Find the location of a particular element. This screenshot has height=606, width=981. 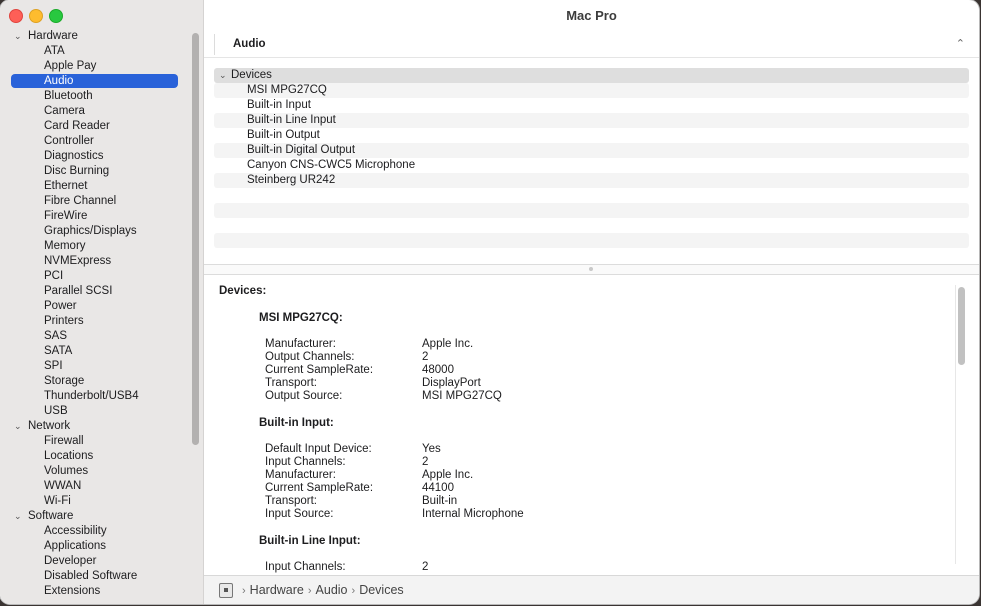

sidebar-item-disc-burning: Disc Burning is located at coordinates (95, 171).